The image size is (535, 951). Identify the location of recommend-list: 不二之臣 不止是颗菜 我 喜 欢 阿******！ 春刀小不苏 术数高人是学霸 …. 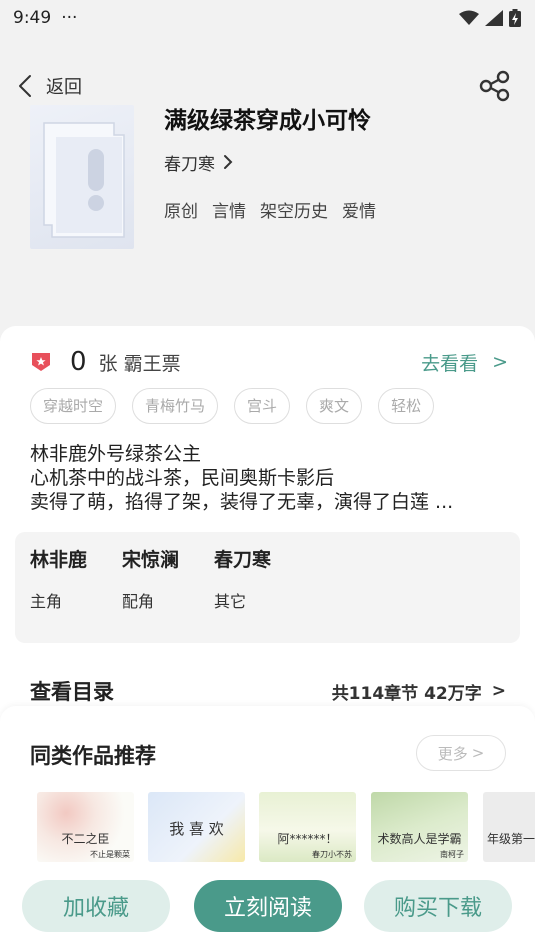
(286, 827).